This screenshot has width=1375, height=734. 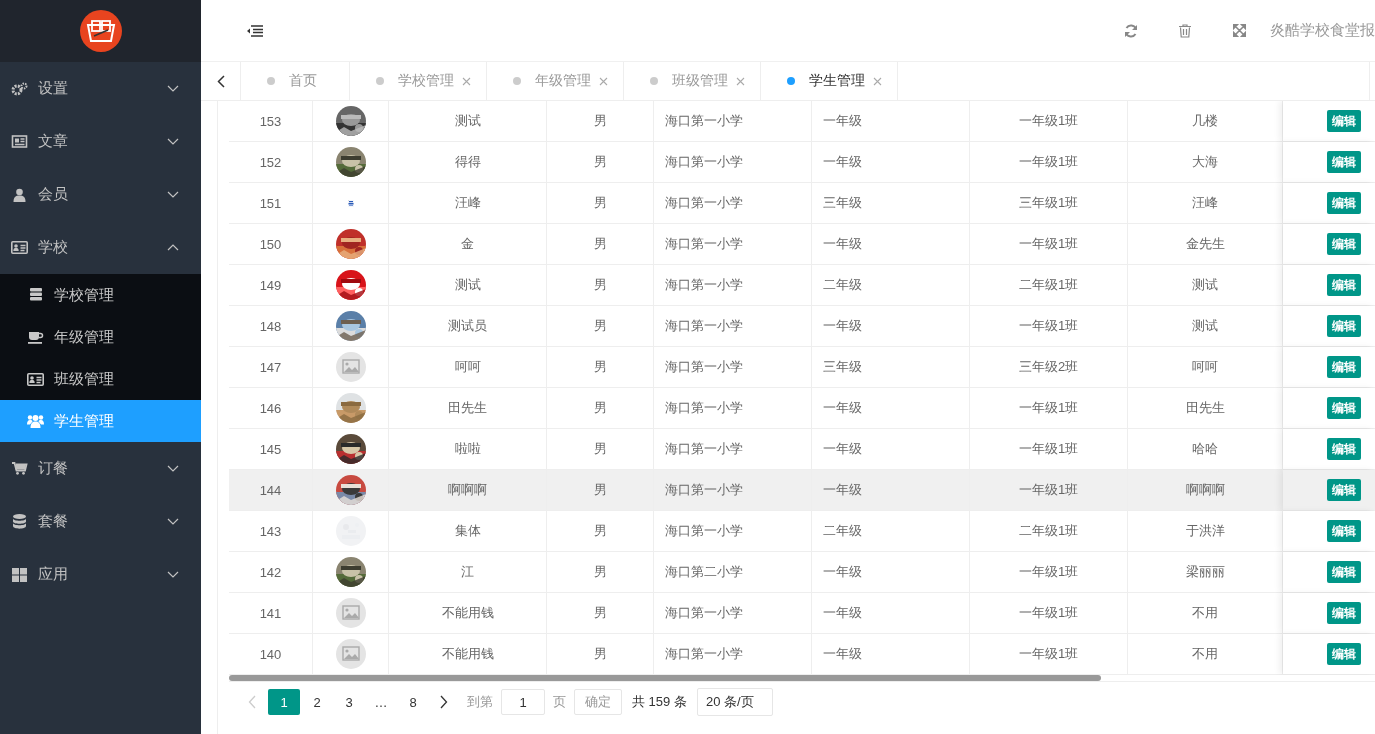 What do you see at coordinates (842, 285) in the screenshot?
I see `table-cell: 二年级` at bounding box center [842, 285].